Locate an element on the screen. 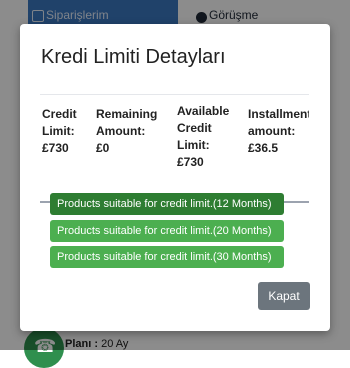 This screenshot has height=368, width=350. installment-amount-value: £36.5 is located at coordinates (263, 148).